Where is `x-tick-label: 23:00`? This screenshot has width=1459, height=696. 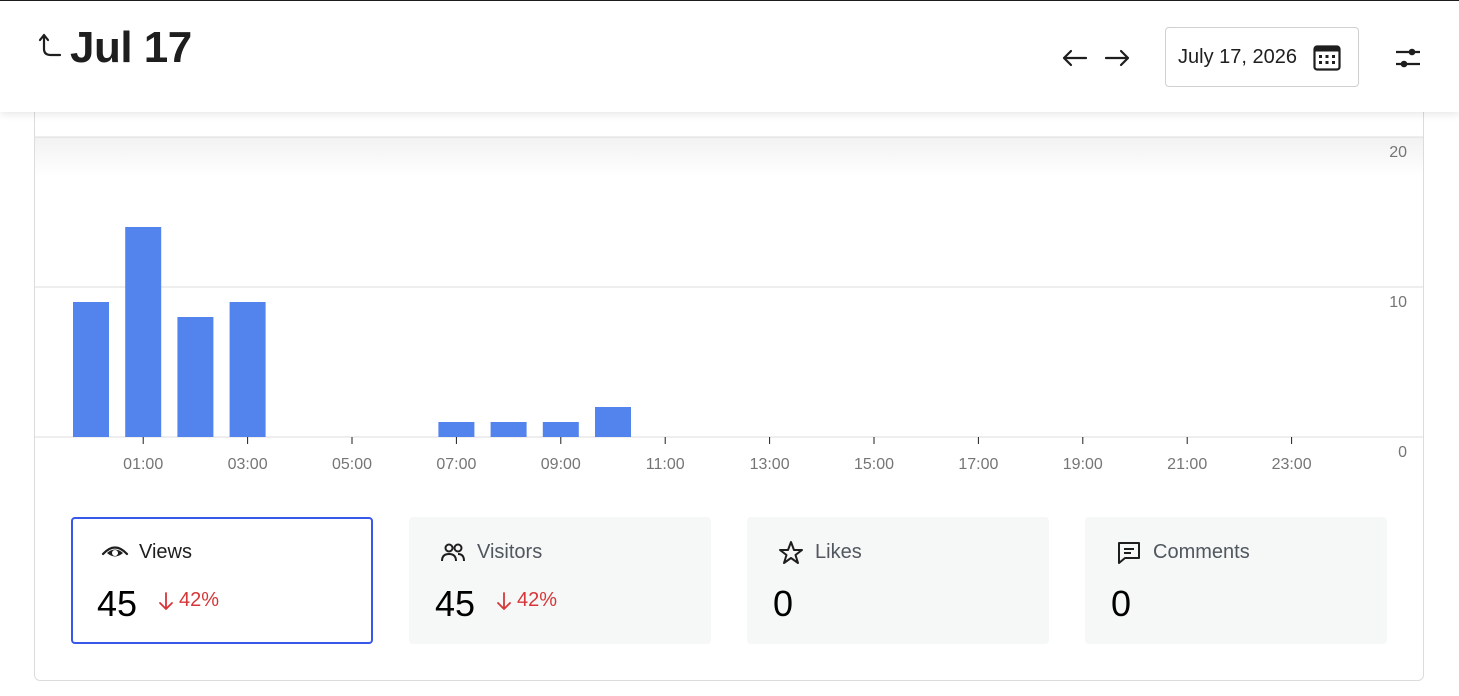 x-tick-label: 23:00 is located at coordinates (1292, 464).